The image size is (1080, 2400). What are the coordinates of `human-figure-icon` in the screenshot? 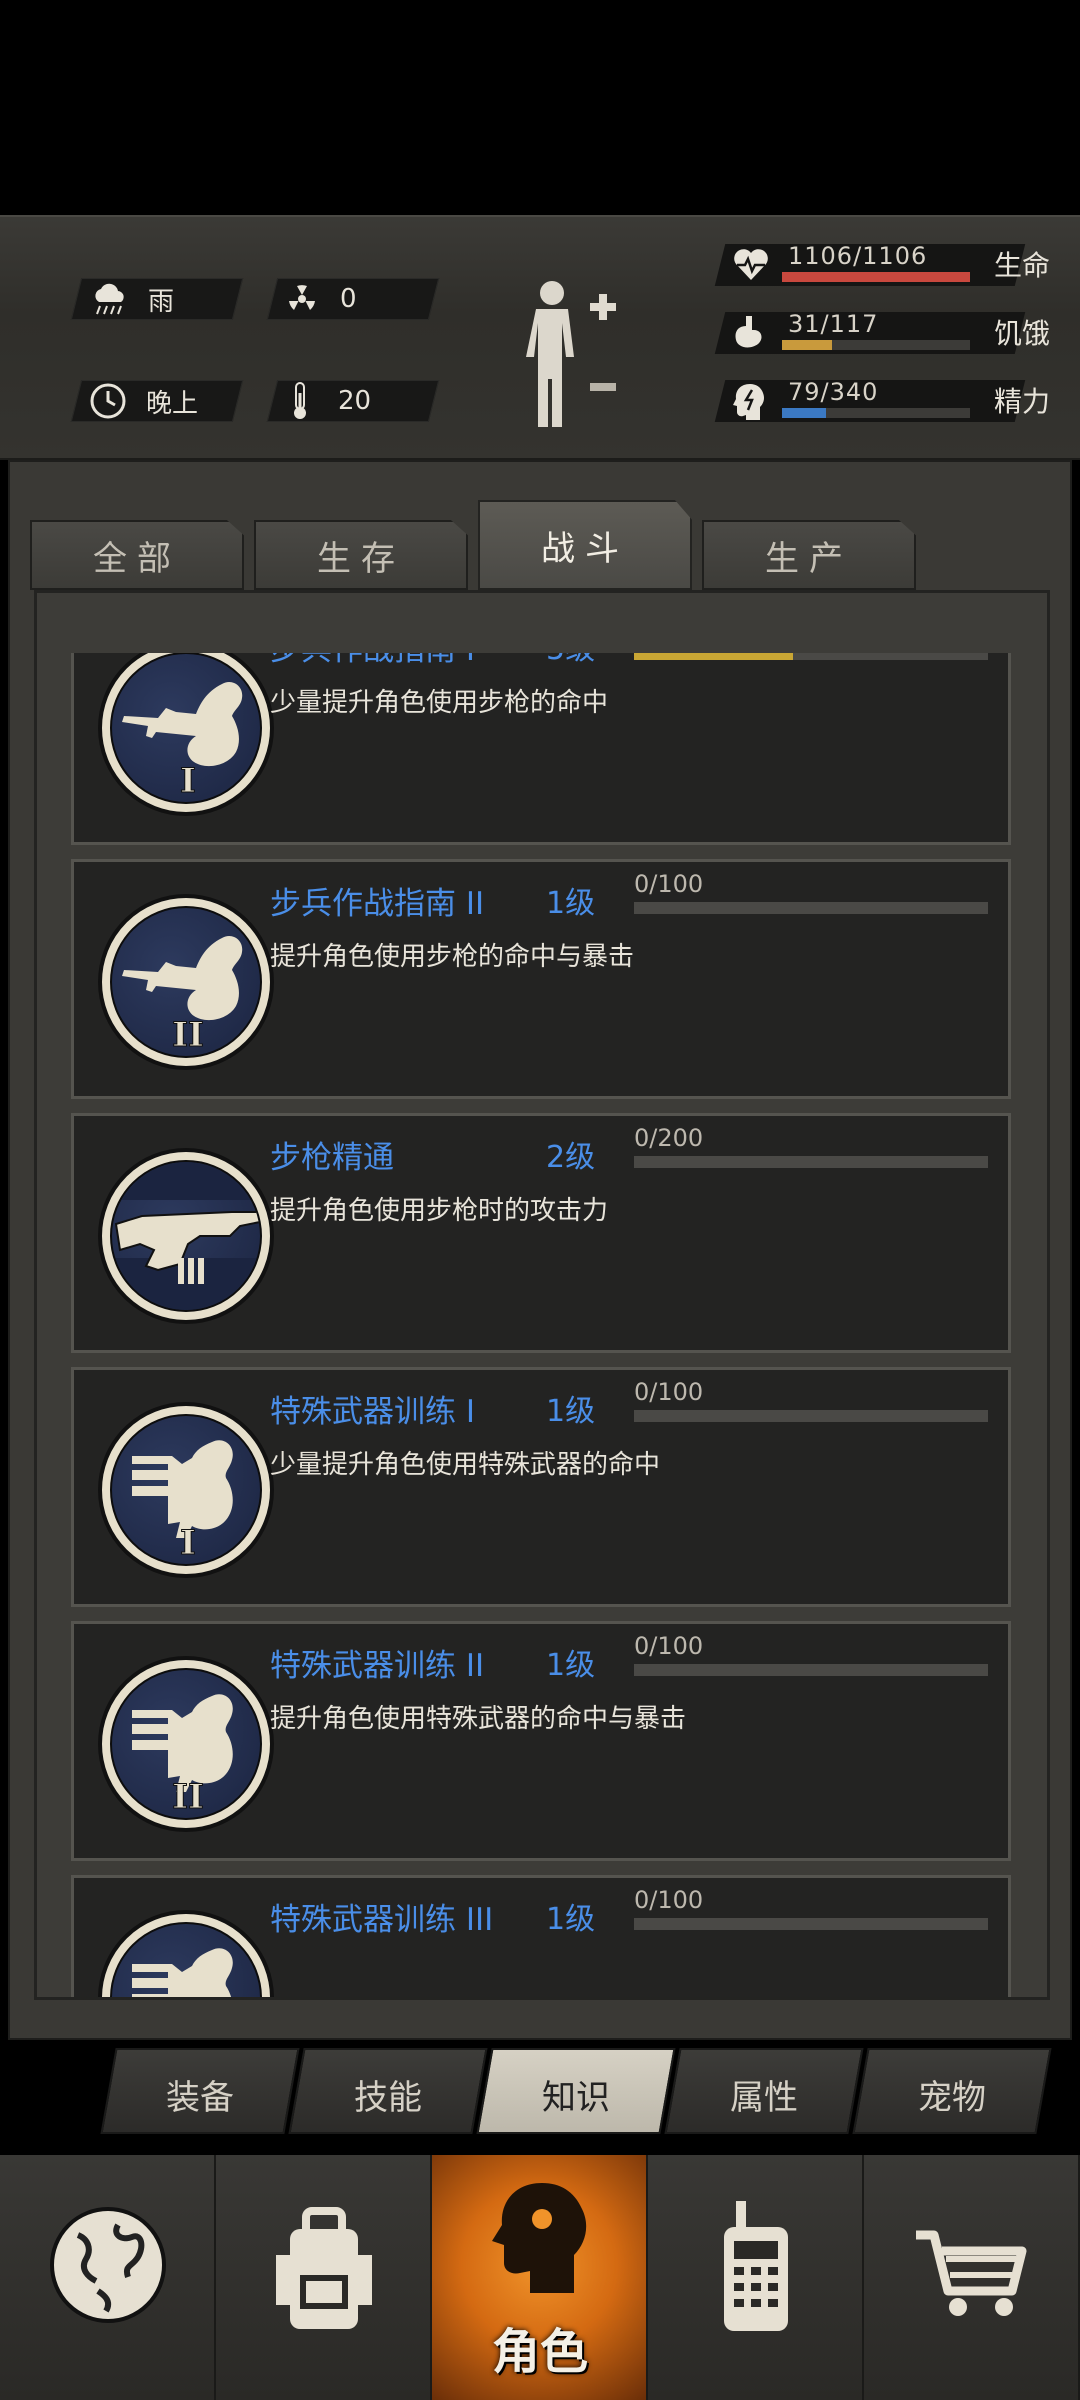 It's located at (571, 354).